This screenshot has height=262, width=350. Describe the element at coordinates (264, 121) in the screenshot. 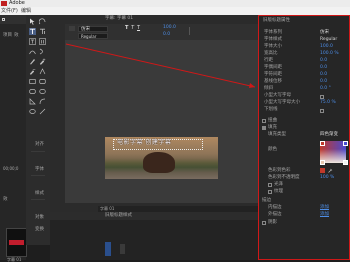

I see `distort-toggle` at that location.